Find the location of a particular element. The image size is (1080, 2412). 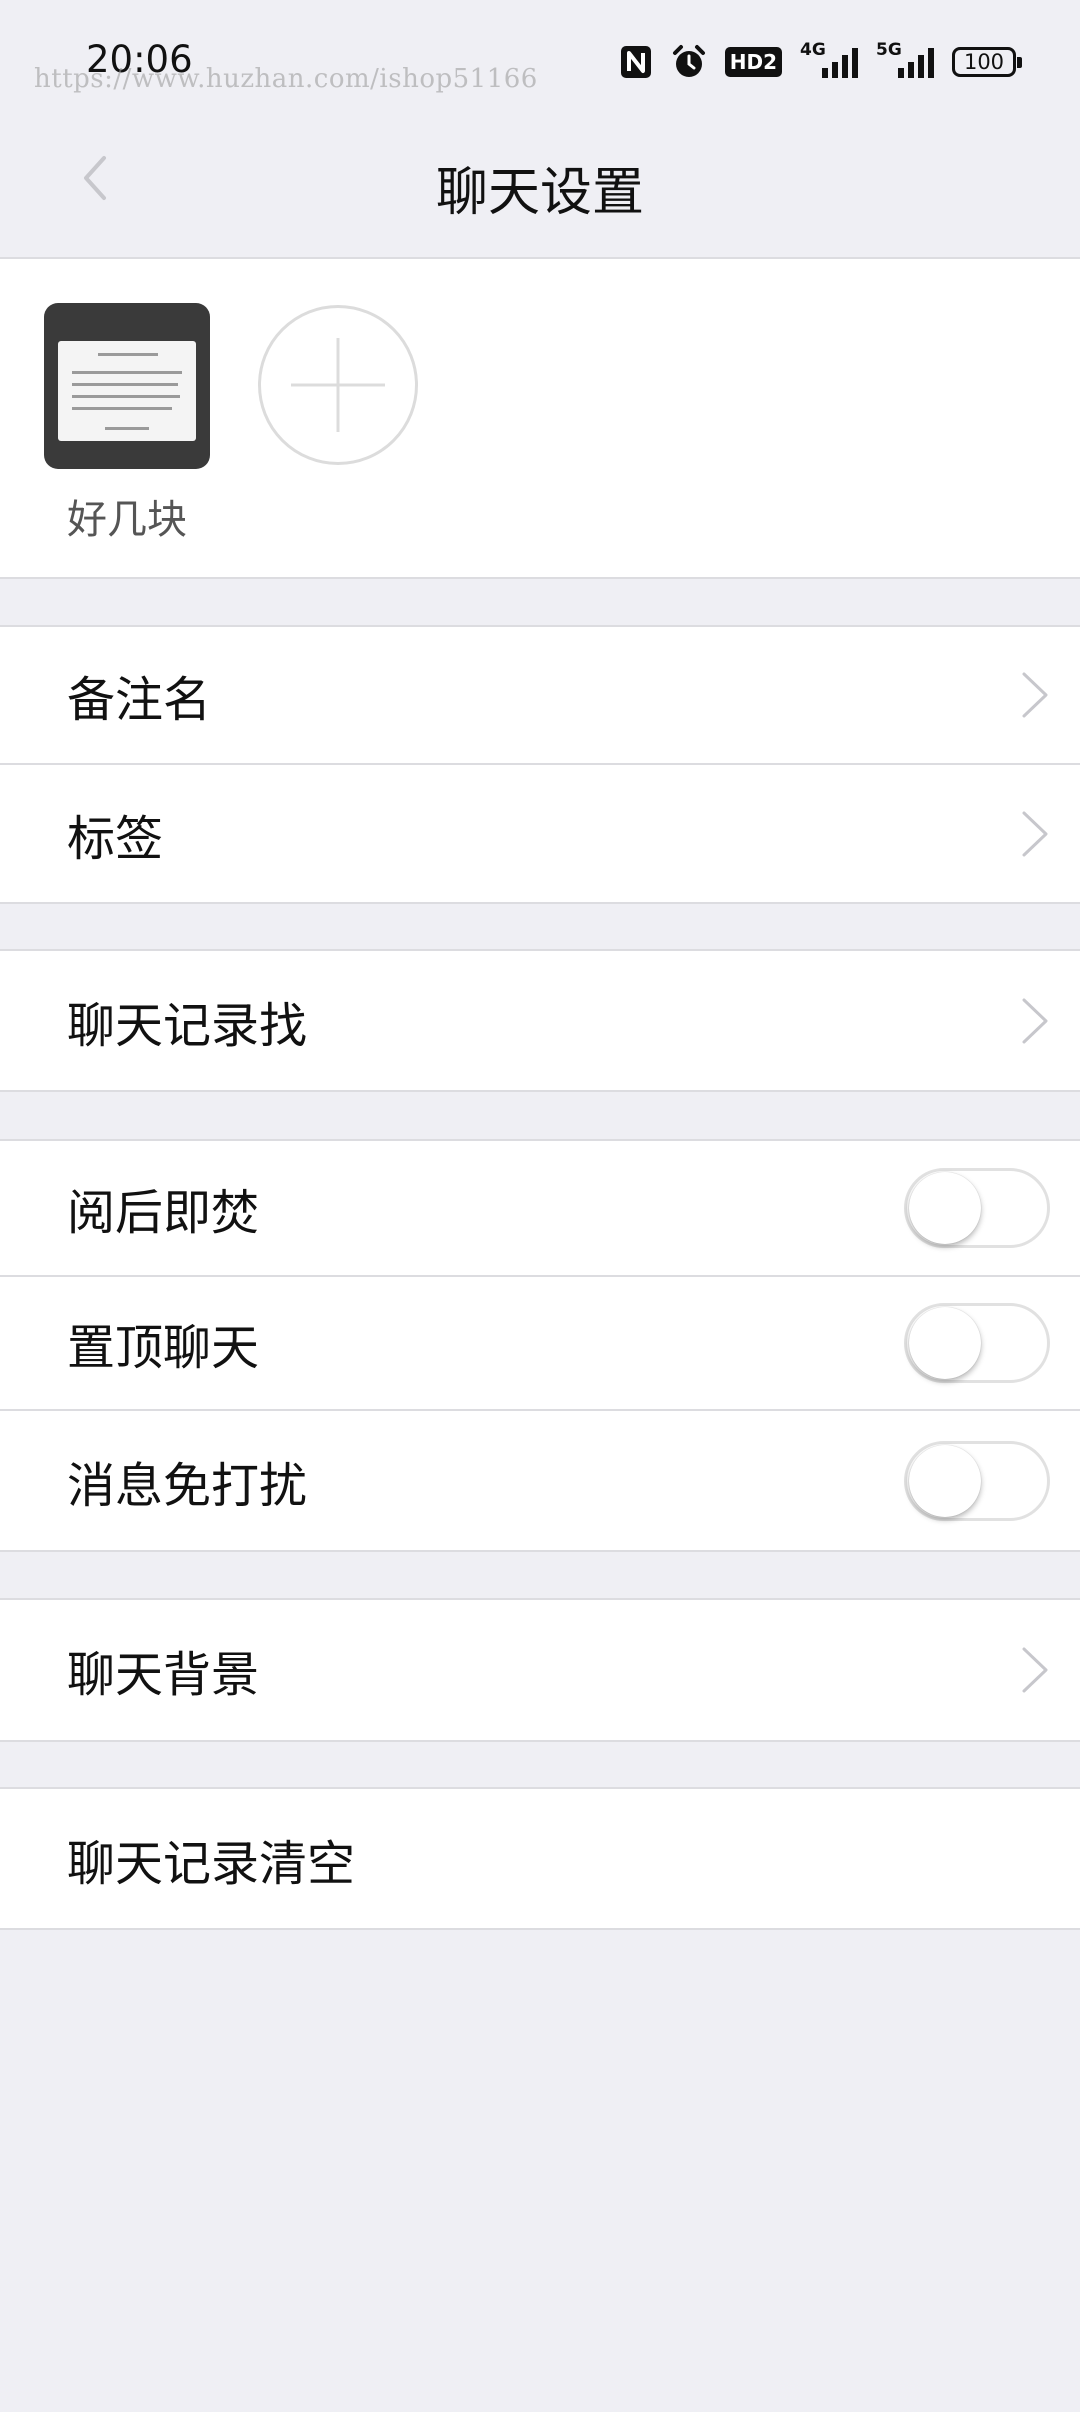

net-4g-label: 4G is located at coordinates (813, 50).